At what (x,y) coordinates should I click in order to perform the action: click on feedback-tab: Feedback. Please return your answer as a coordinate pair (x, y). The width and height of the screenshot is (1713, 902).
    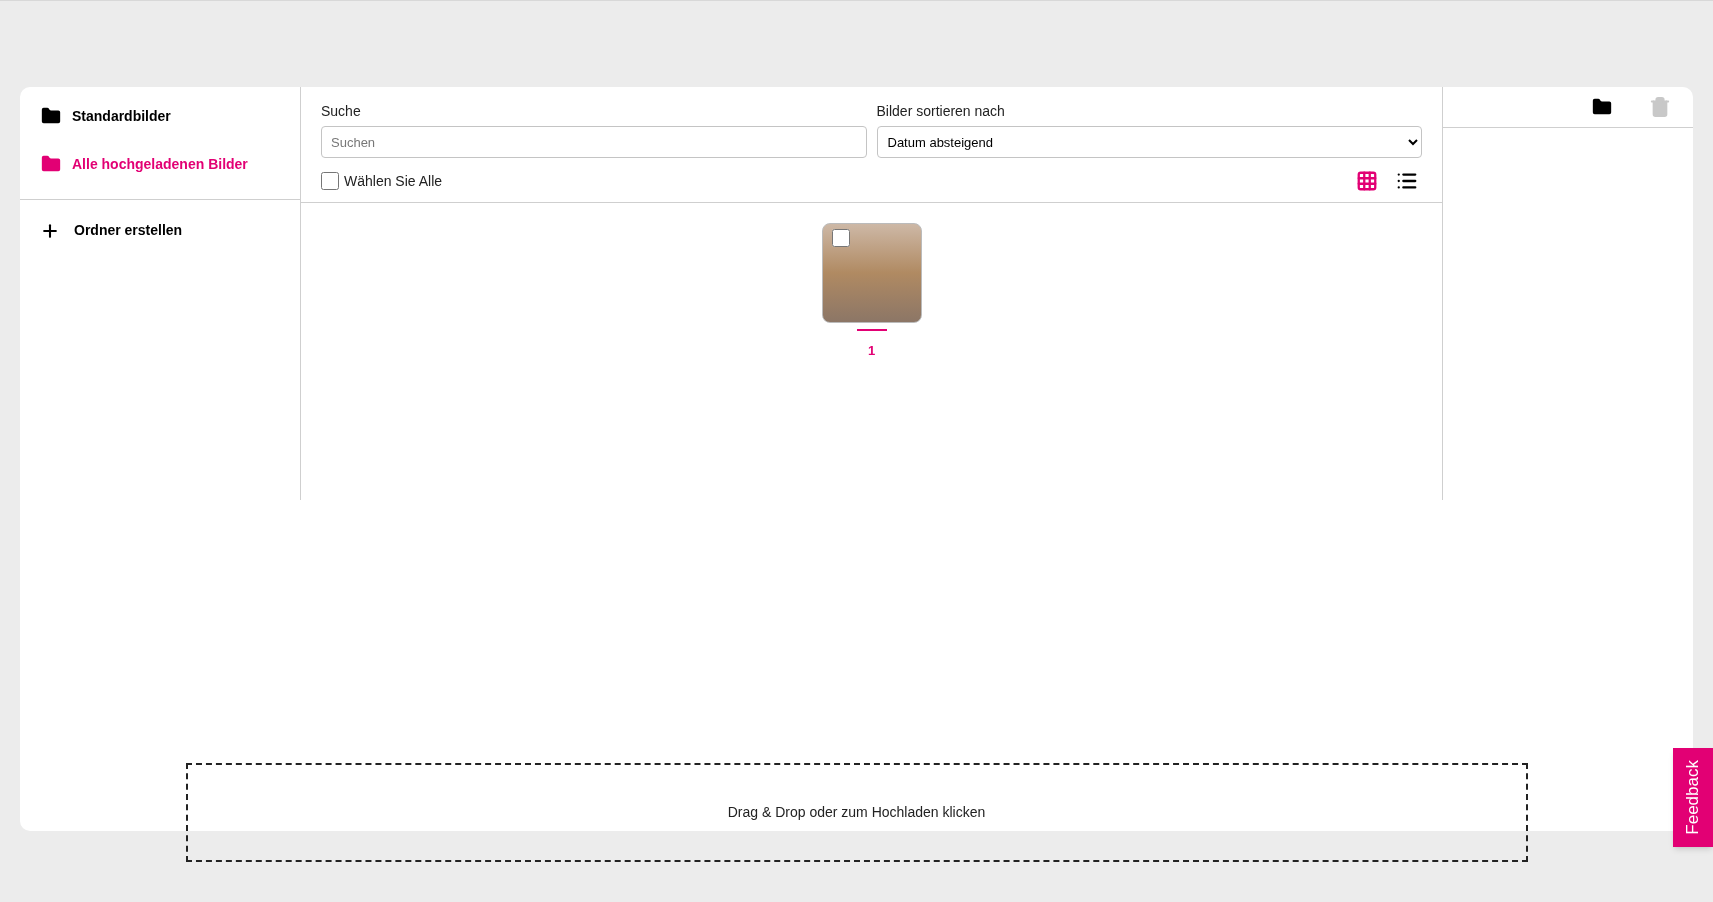
    Looking at the image, I should click on (1693, 797).